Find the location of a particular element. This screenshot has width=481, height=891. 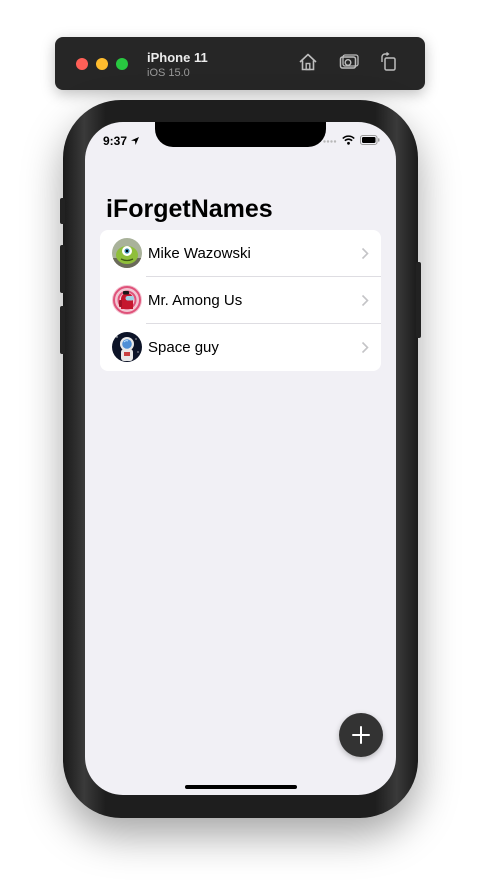

home-button is located at coordinates (308, 62).